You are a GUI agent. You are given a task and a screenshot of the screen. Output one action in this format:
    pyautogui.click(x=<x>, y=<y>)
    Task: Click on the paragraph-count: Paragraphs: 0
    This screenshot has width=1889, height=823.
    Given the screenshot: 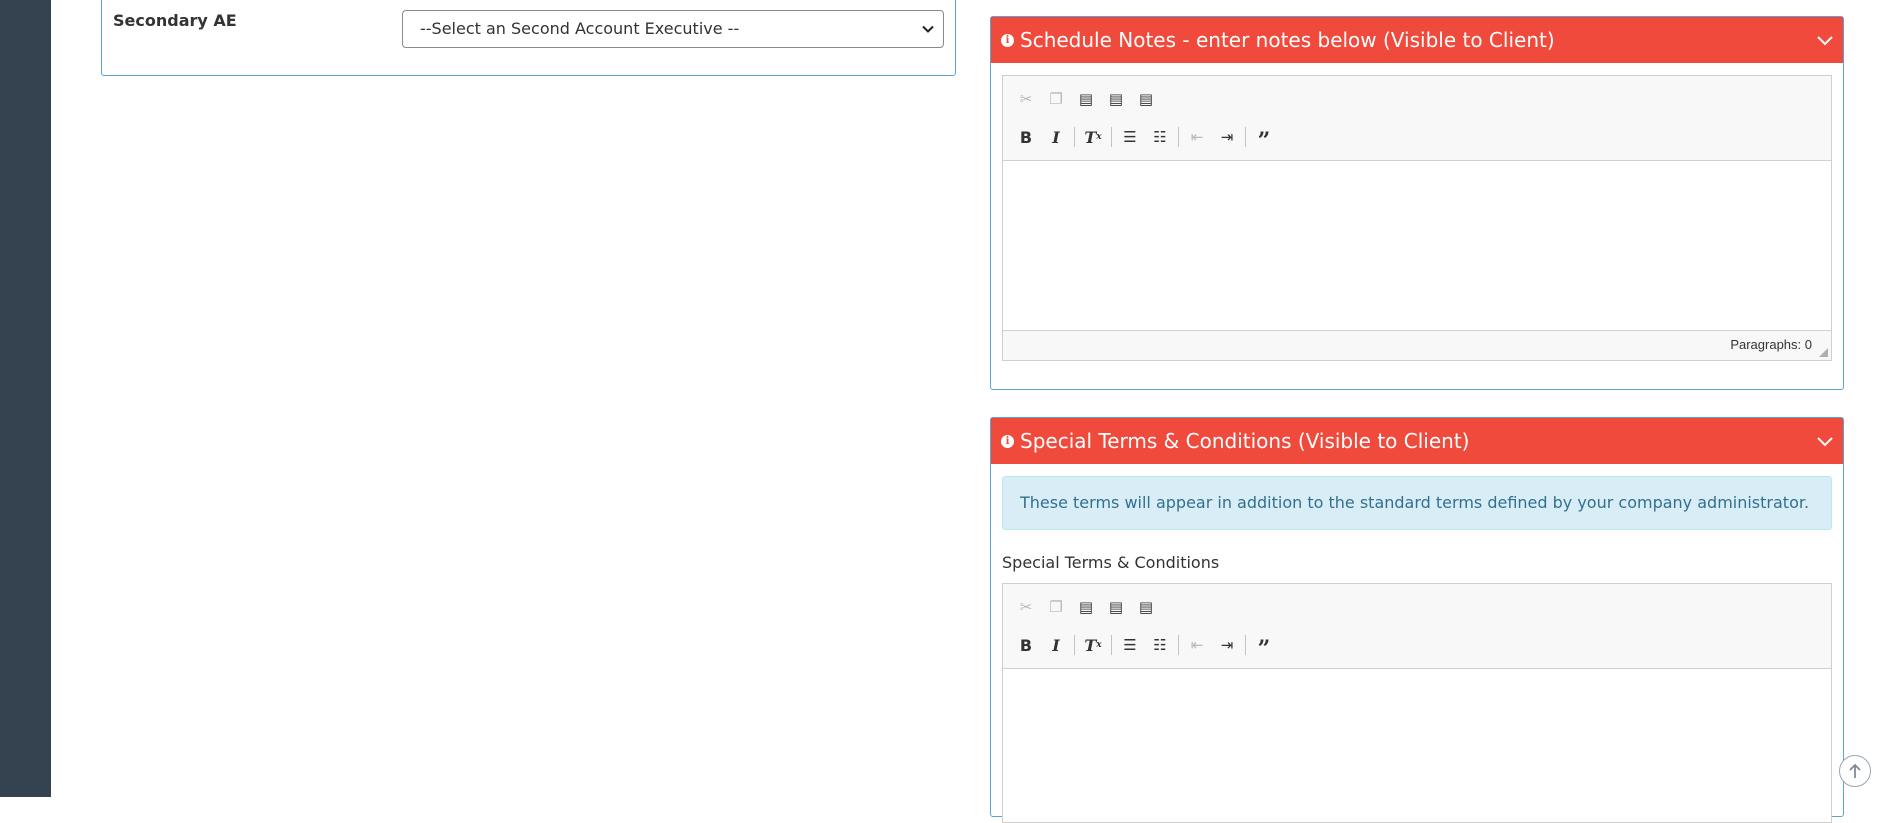 What is the action you would take?
    pyautogui.click(x=1771, y=344)
    